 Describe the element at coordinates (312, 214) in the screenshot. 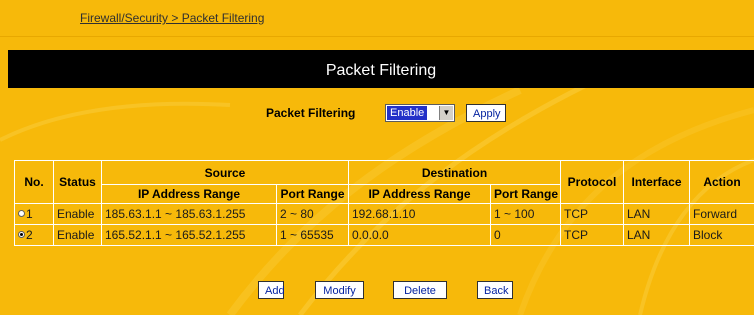

I see `row-source-port: 2 ~ 80` at that location.